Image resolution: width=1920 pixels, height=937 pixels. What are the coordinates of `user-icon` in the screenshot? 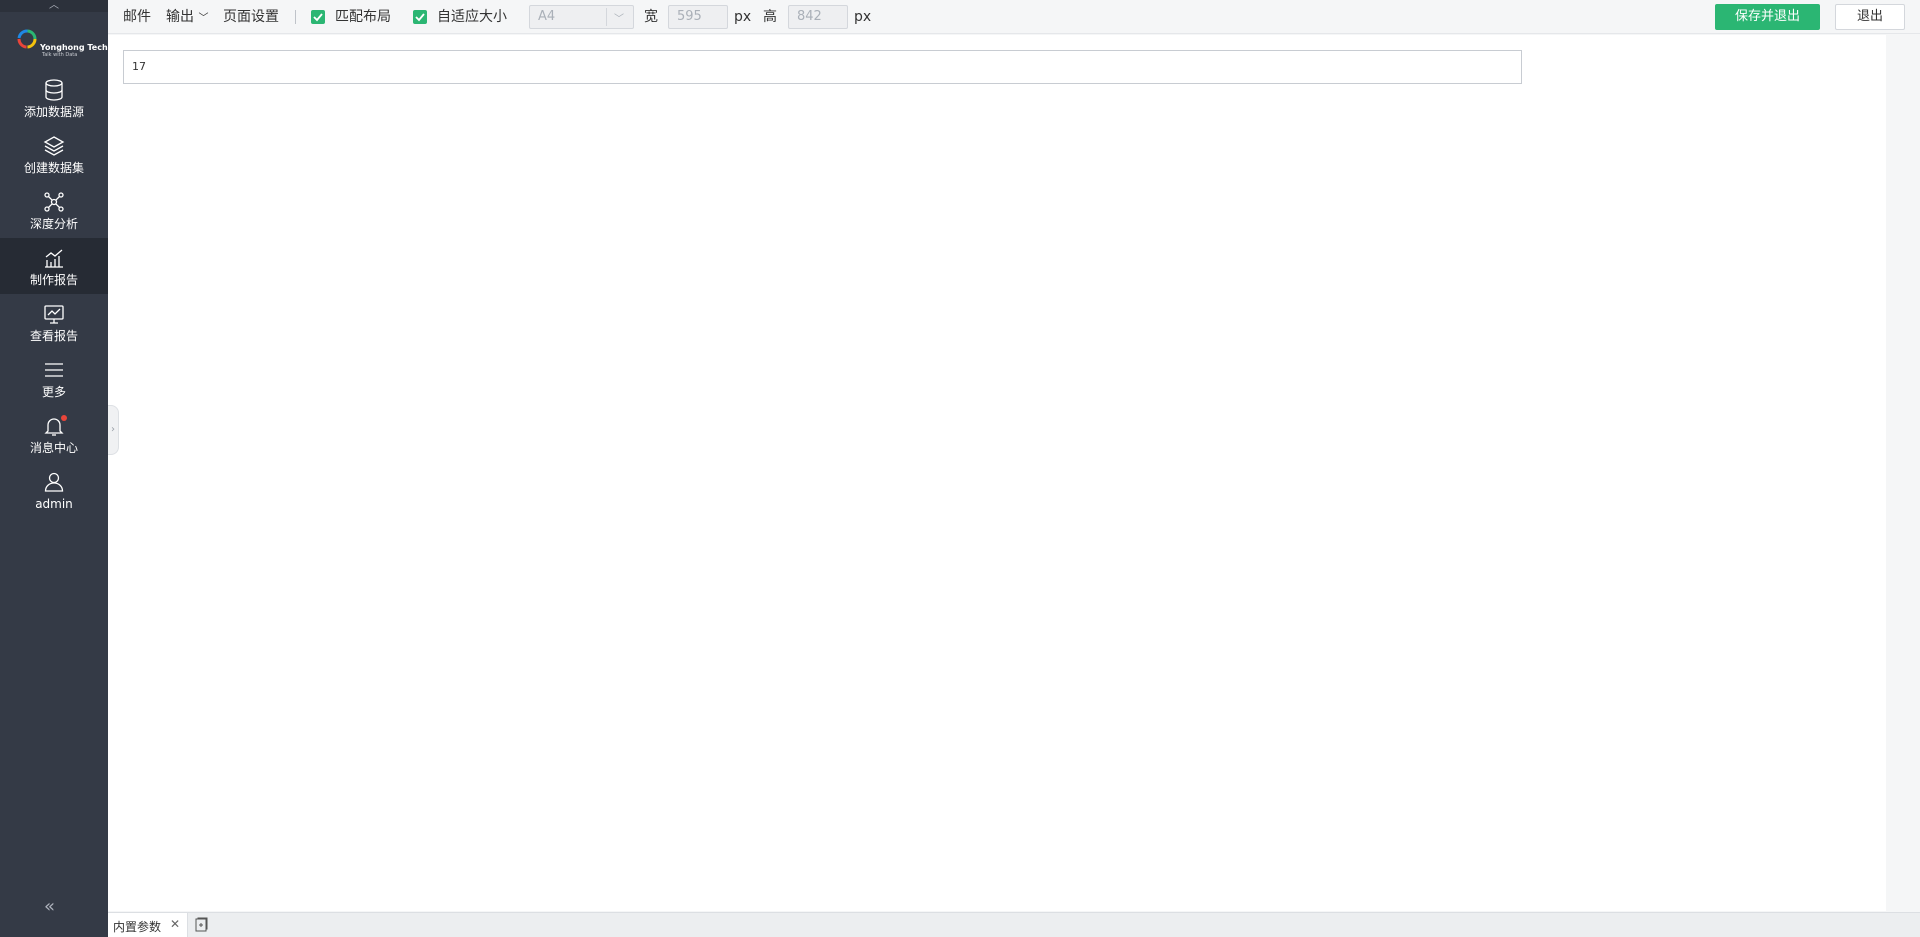 It's located at (54, 482).